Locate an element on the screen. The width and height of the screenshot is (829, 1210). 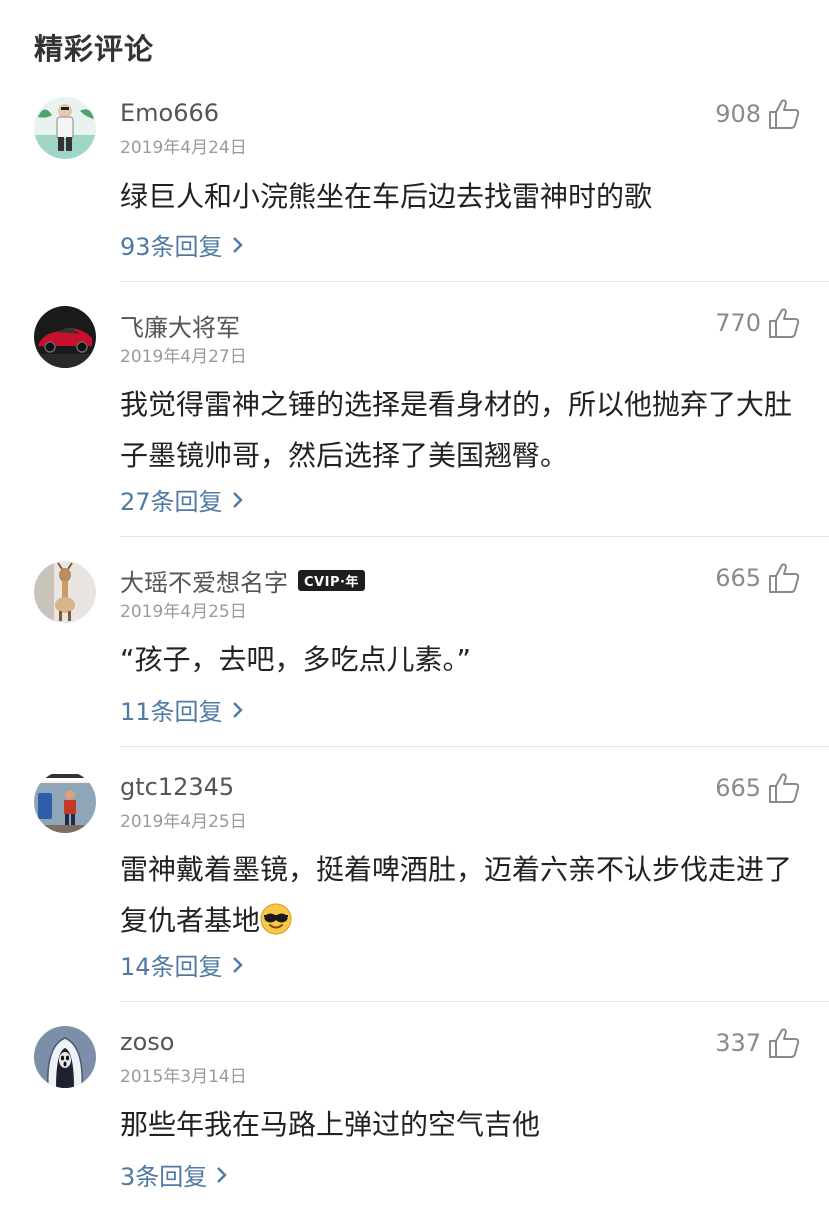
meme-photo-avatar-icon is located at coordinates (65, 802).